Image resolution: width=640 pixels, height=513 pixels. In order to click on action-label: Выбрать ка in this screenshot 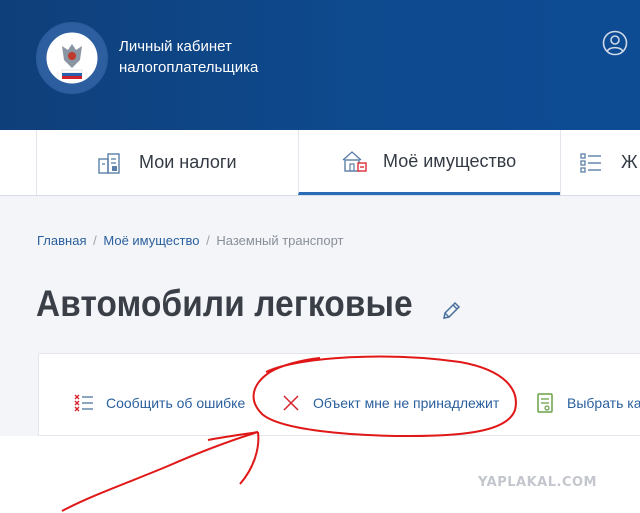, I will do `click(603, 403)`.